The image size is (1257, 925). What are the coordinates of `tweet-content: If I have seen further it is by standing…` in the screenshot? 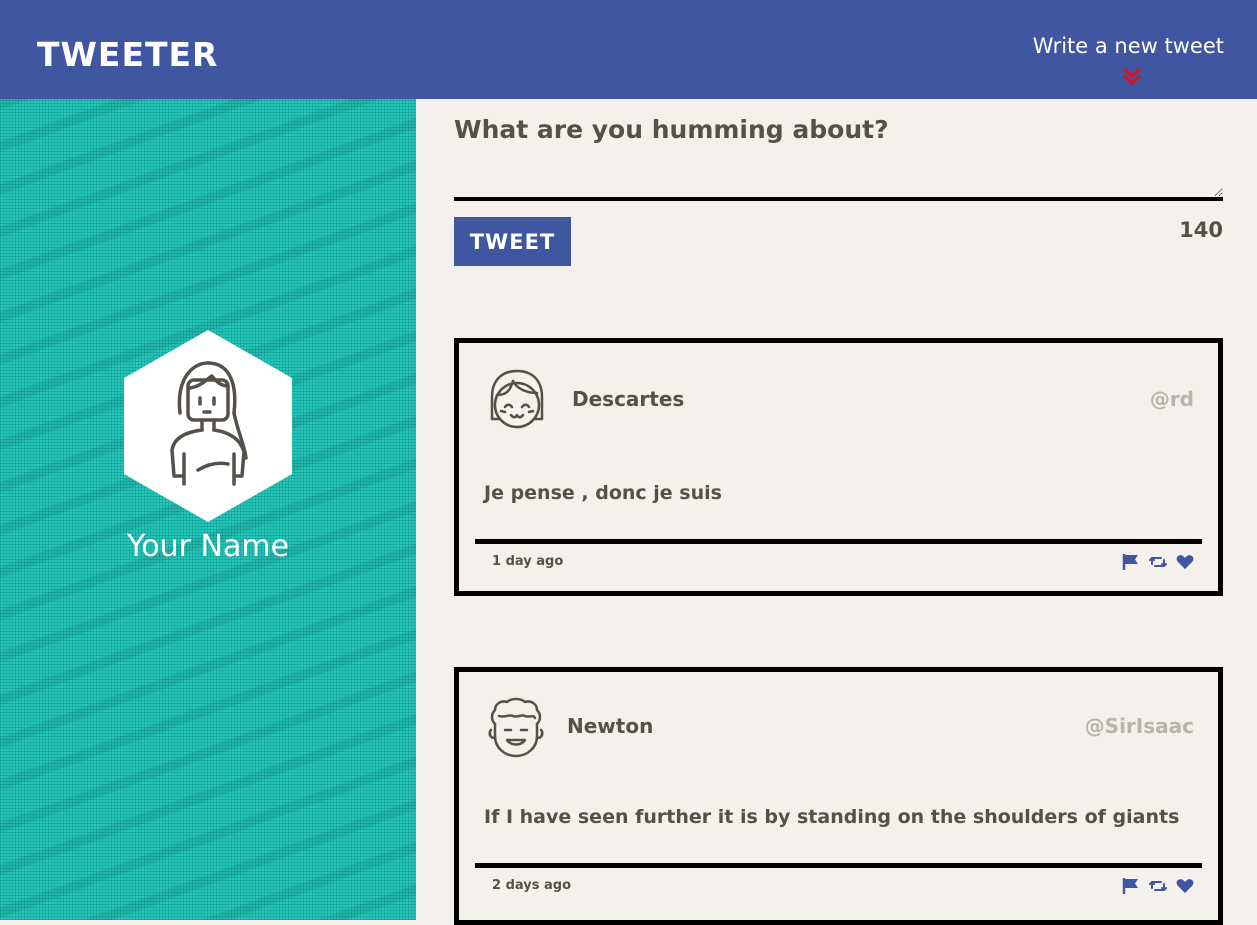 It's located at (832, 817).